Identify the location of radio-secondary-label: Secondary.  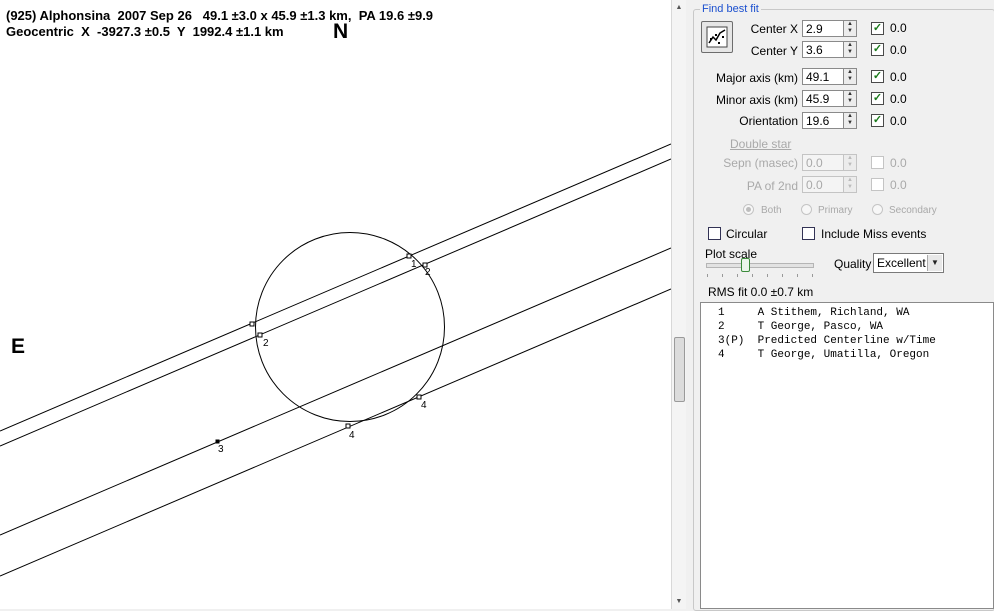
(913, 210).